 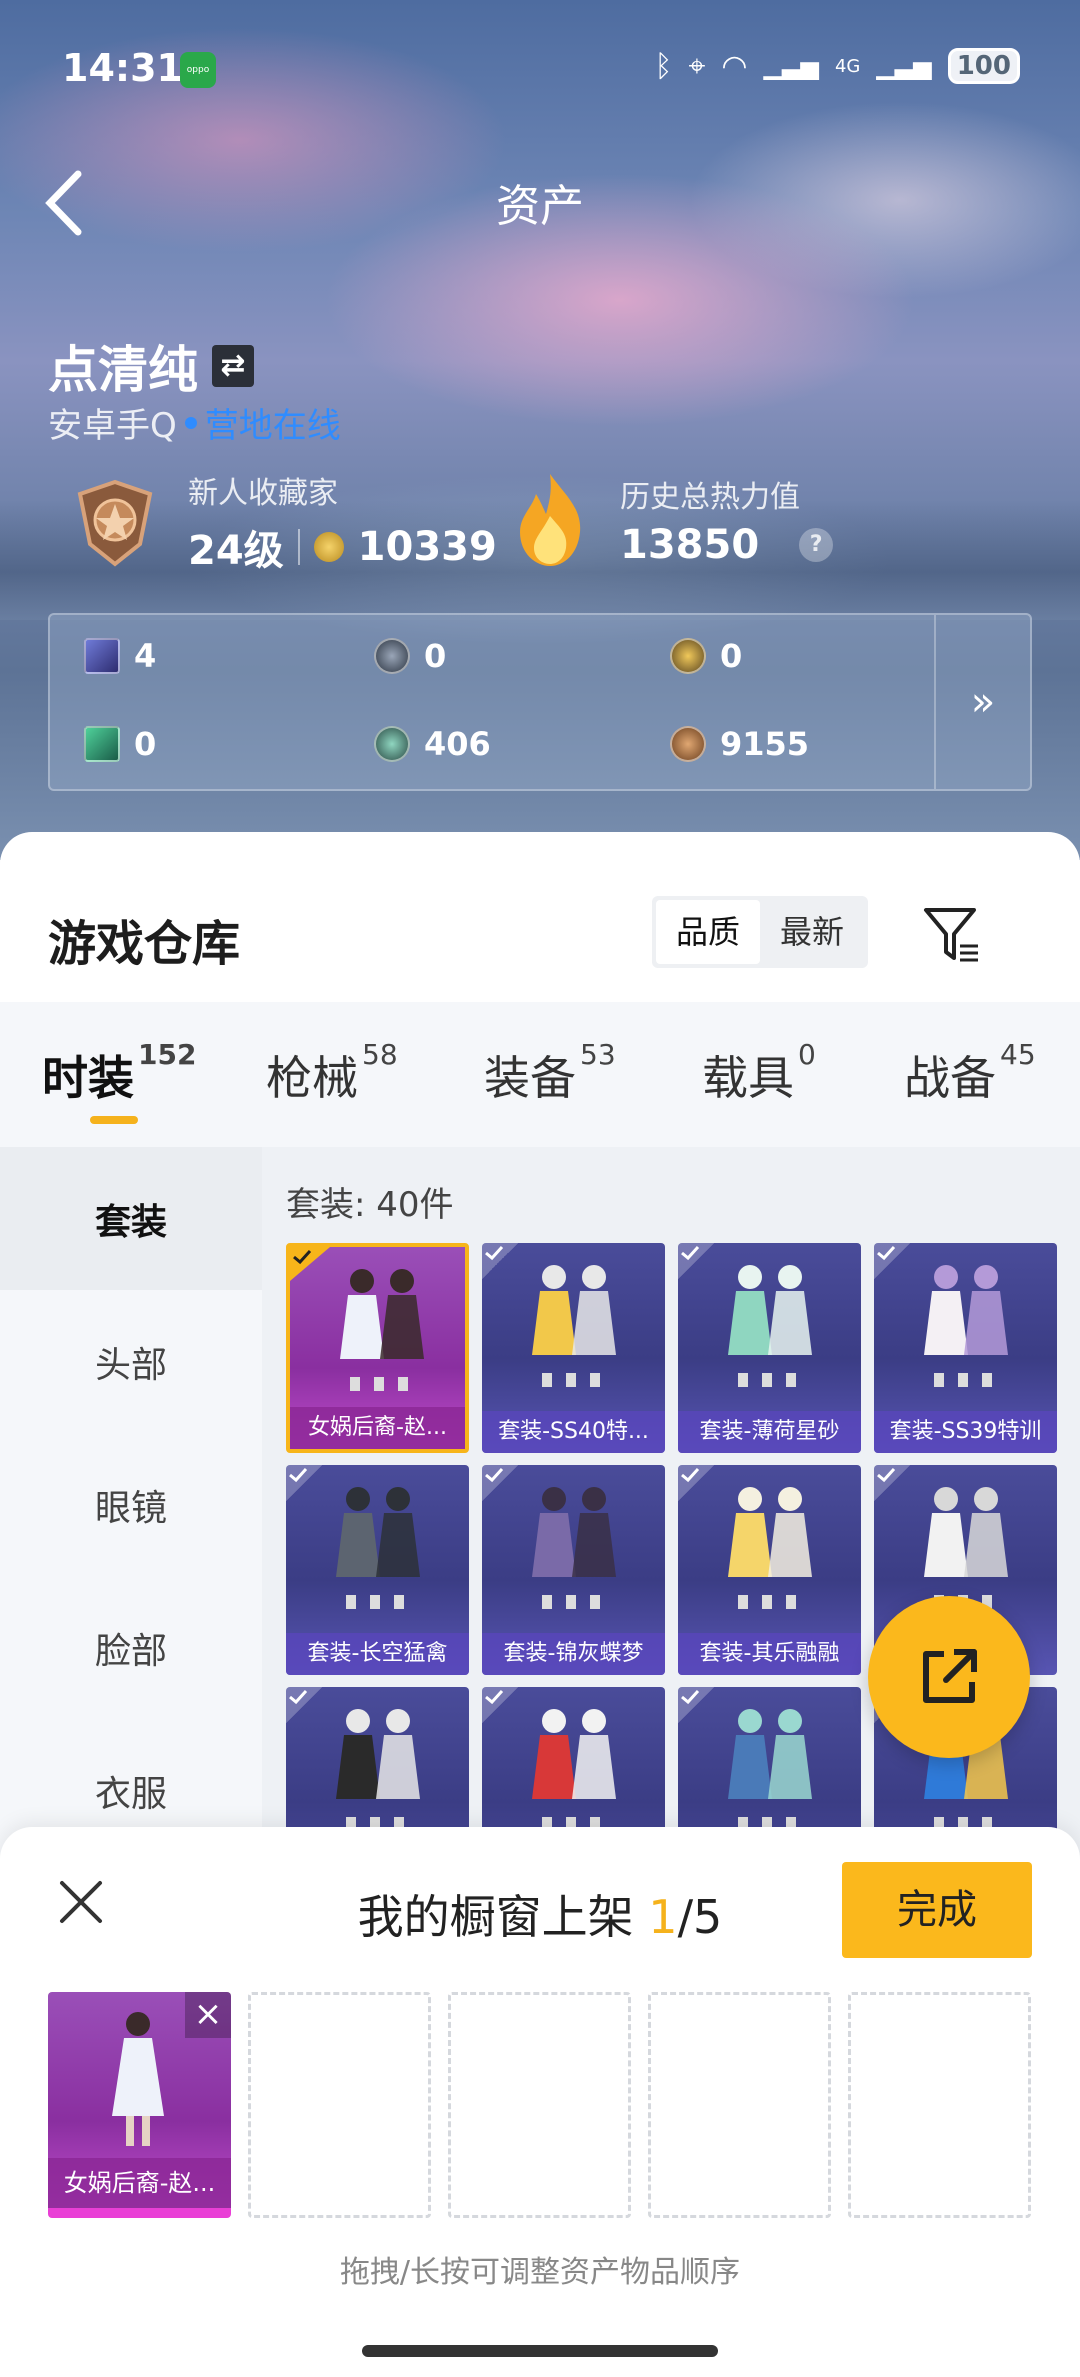 What do you see at coordinates (145, 656) in the screenshot?
I see `currency-value: 4` at bounding box center [145, 656].